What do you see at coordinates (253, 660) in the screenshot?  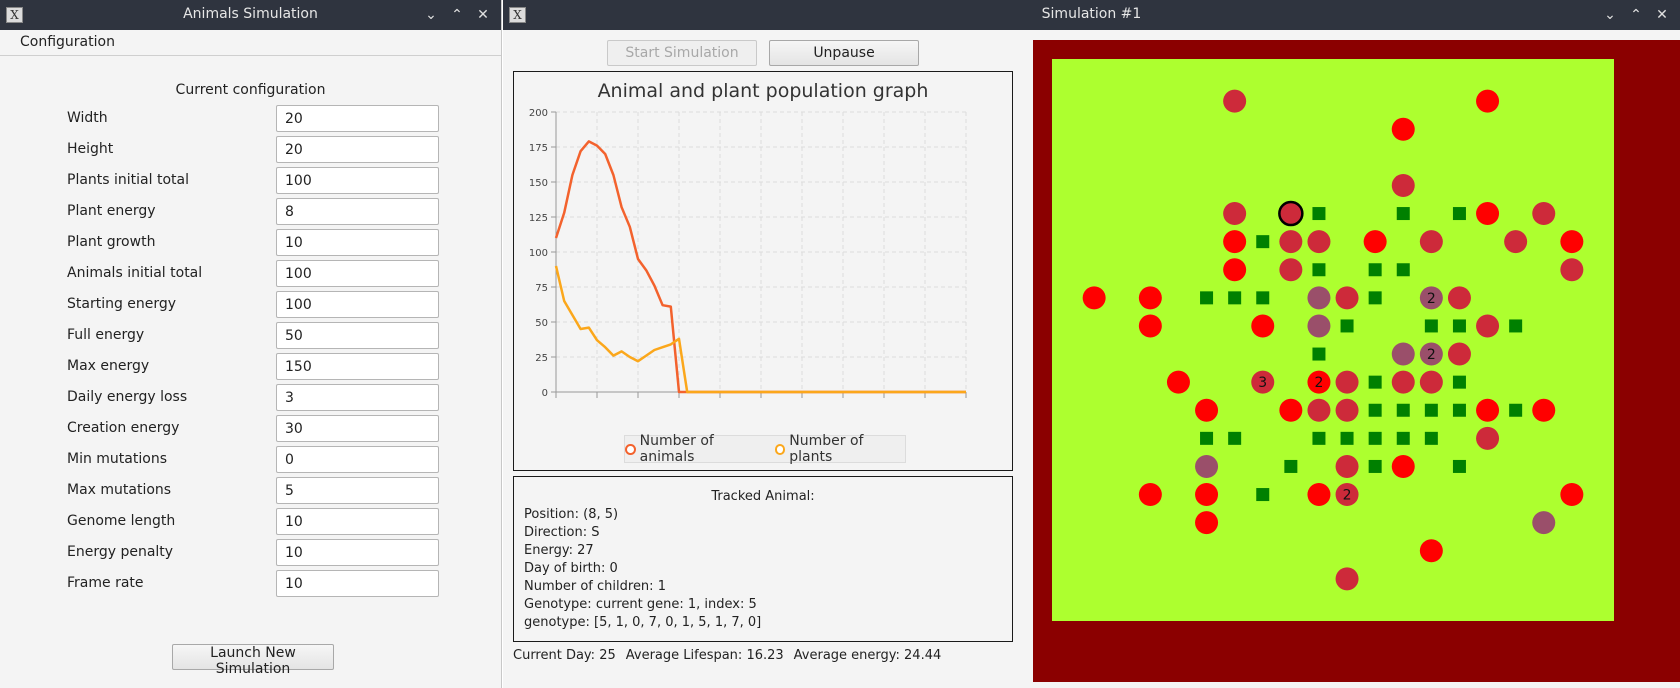 I see `launch-simulation-button: Launch New Simulation` at bounding box center [253, 660].